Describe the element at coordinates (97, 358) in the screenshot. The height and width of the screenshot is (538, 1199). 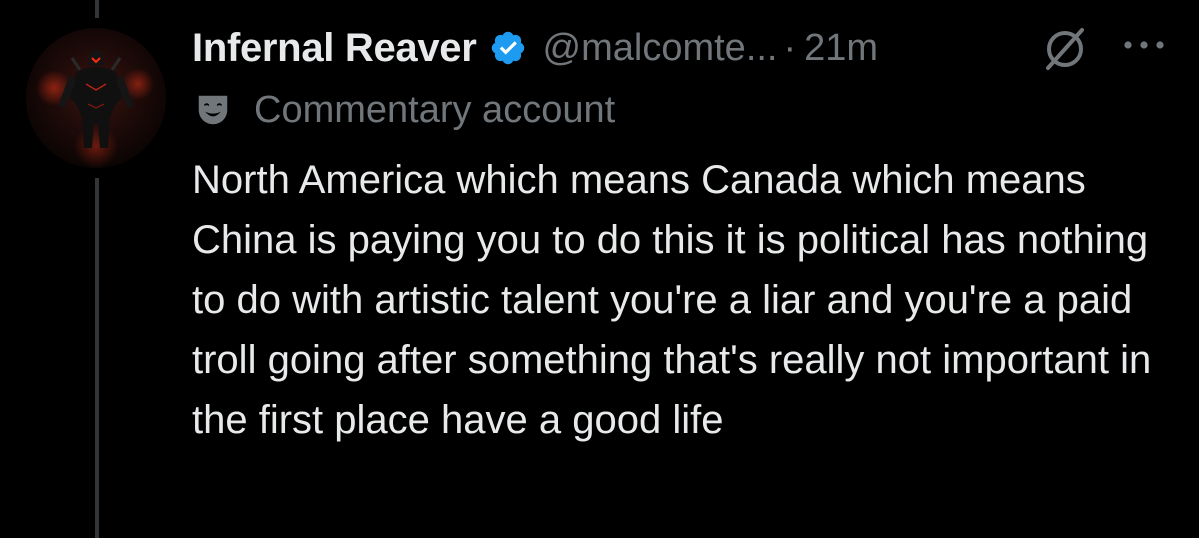
I see `thread-line-bottom` at that location.